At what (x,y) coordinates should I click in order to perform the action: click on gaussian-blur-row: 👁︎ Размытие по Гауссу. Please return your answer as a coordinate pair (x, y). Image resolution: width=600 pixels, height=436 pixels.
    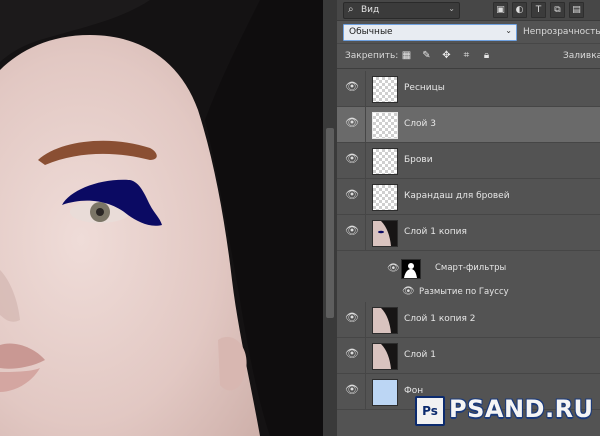
    Looking at the image, I should click on (468, 293).